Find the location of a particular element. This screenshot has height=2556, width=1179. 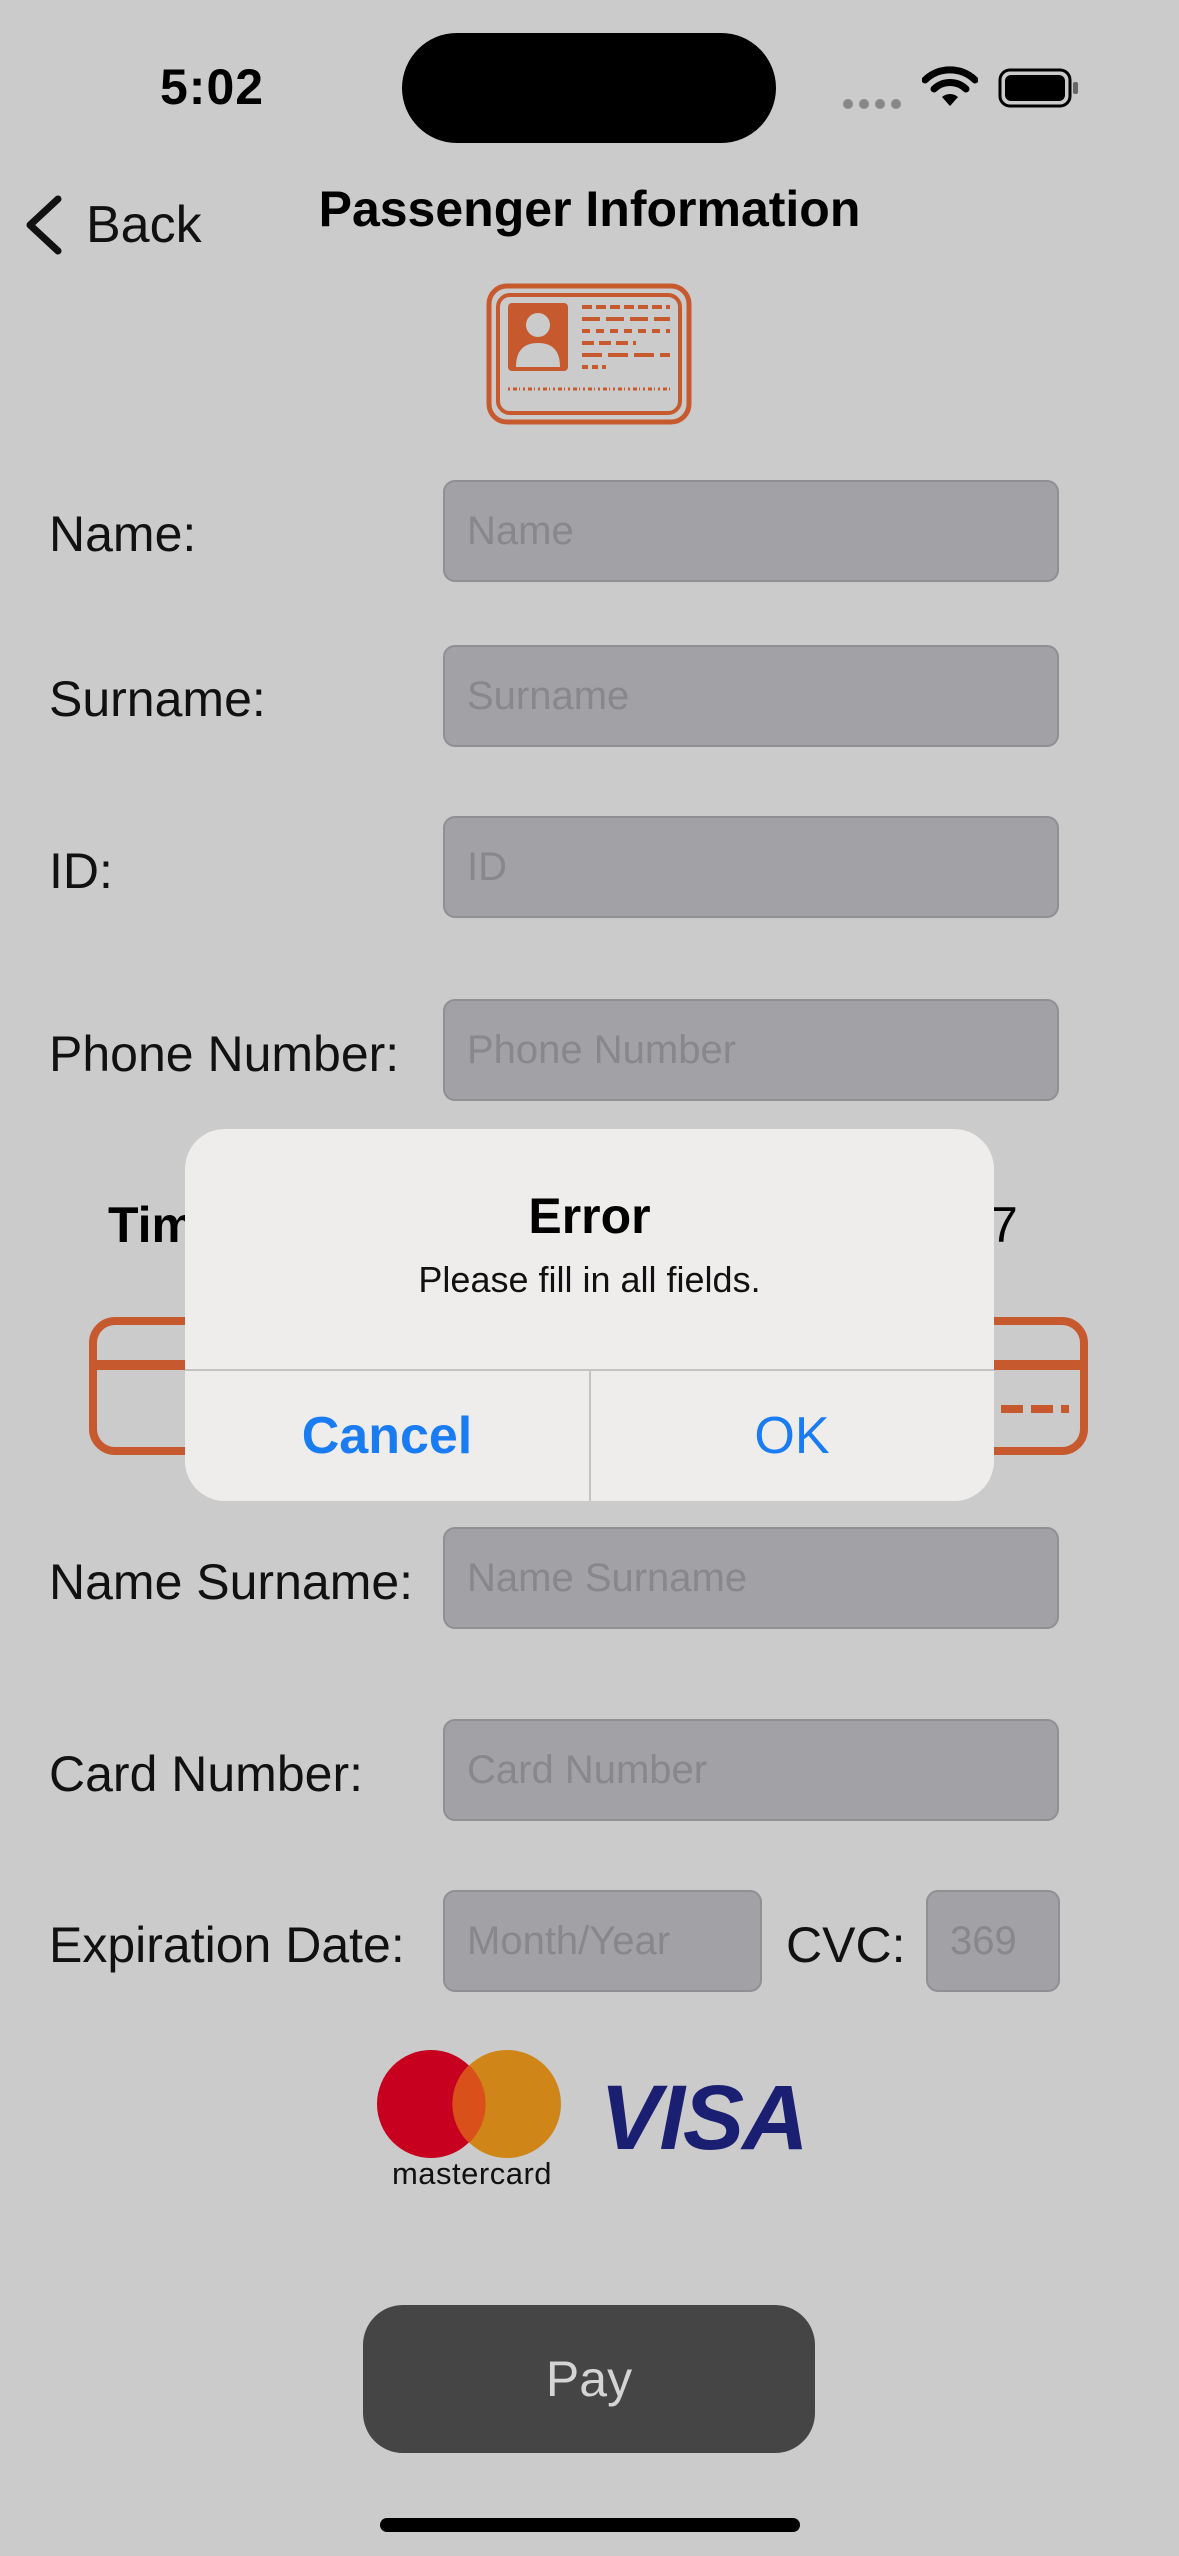

card-number-input: Card Number is located at coordinates (751, 1770).